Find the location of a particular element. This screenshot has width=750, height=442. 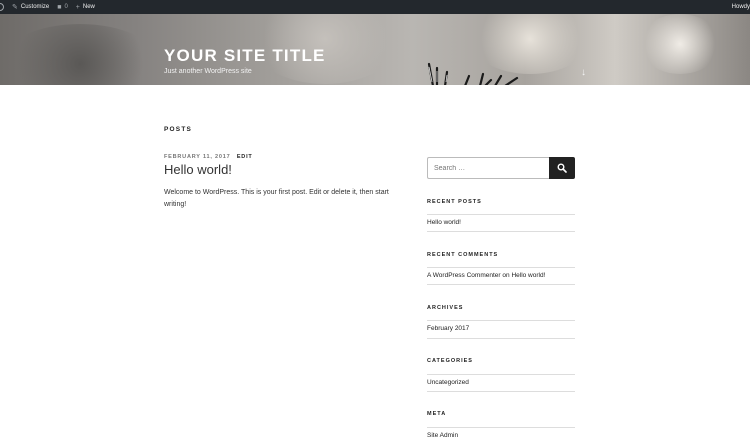

howdy-label: Howdy is located at coordinates (740, 7).